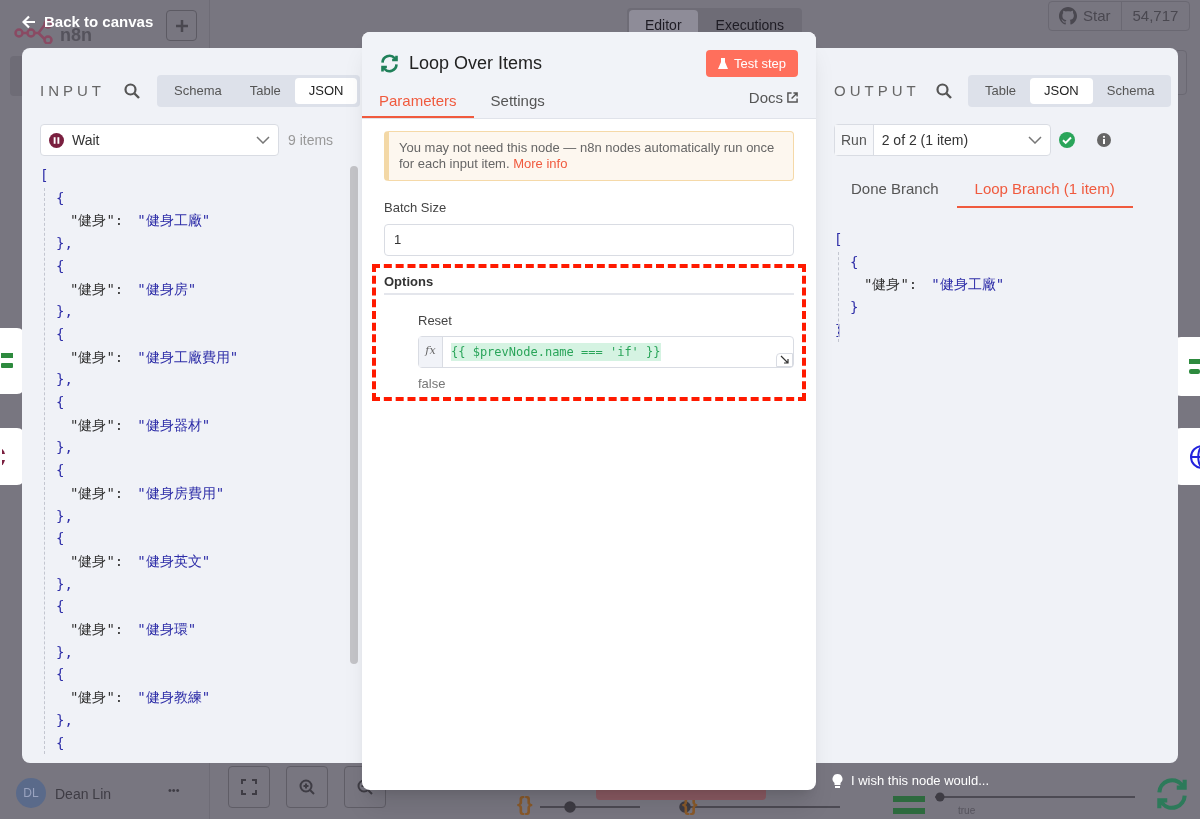 Image resolution: width=1200 pixels, height=819 pixels. Describe the element at coordinates (174, 424) in the screenshot. I see `json-value: "健身器材"` at that location.